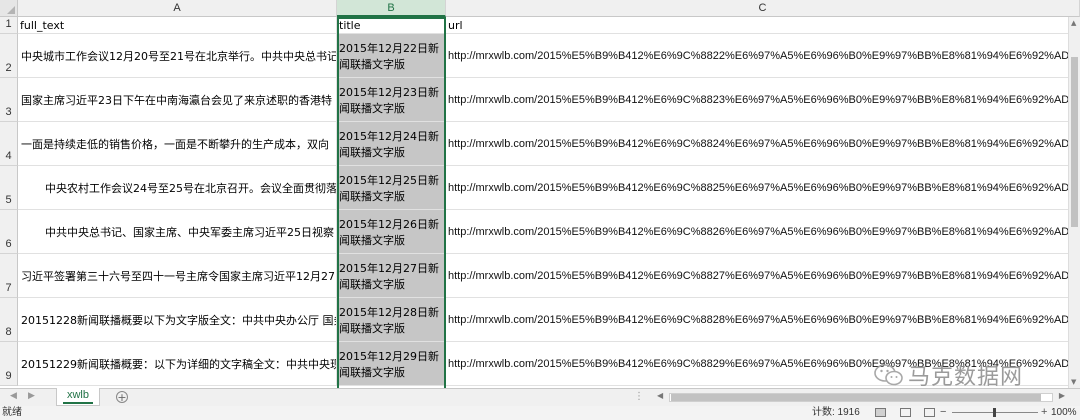  What do you see at coordinates (8, 156) in the screenshot?
I see `row-number: 4` at bounding box center [8, 156].